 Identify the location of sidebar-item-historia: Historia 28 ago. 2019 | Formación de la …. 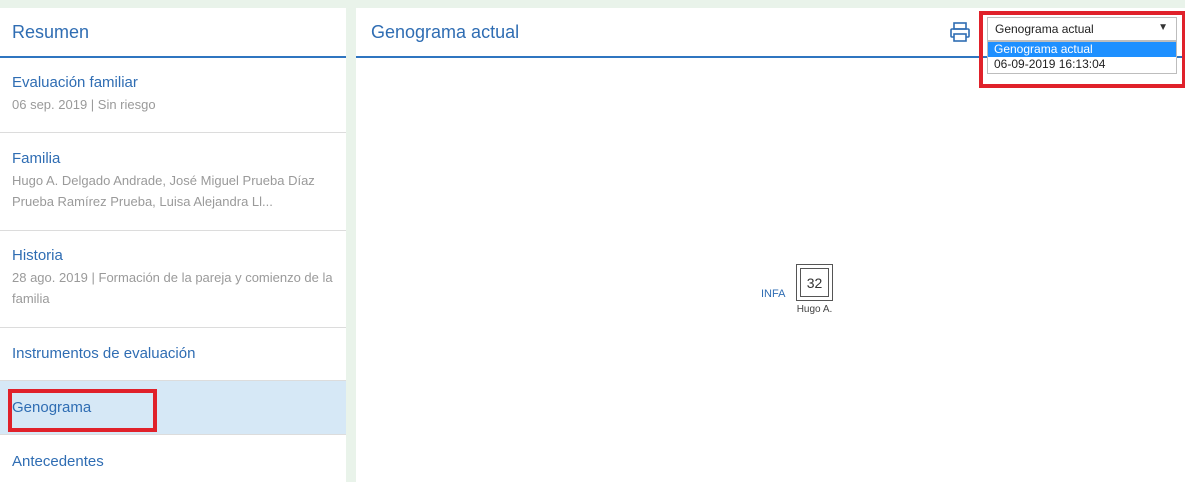
(173, 279).